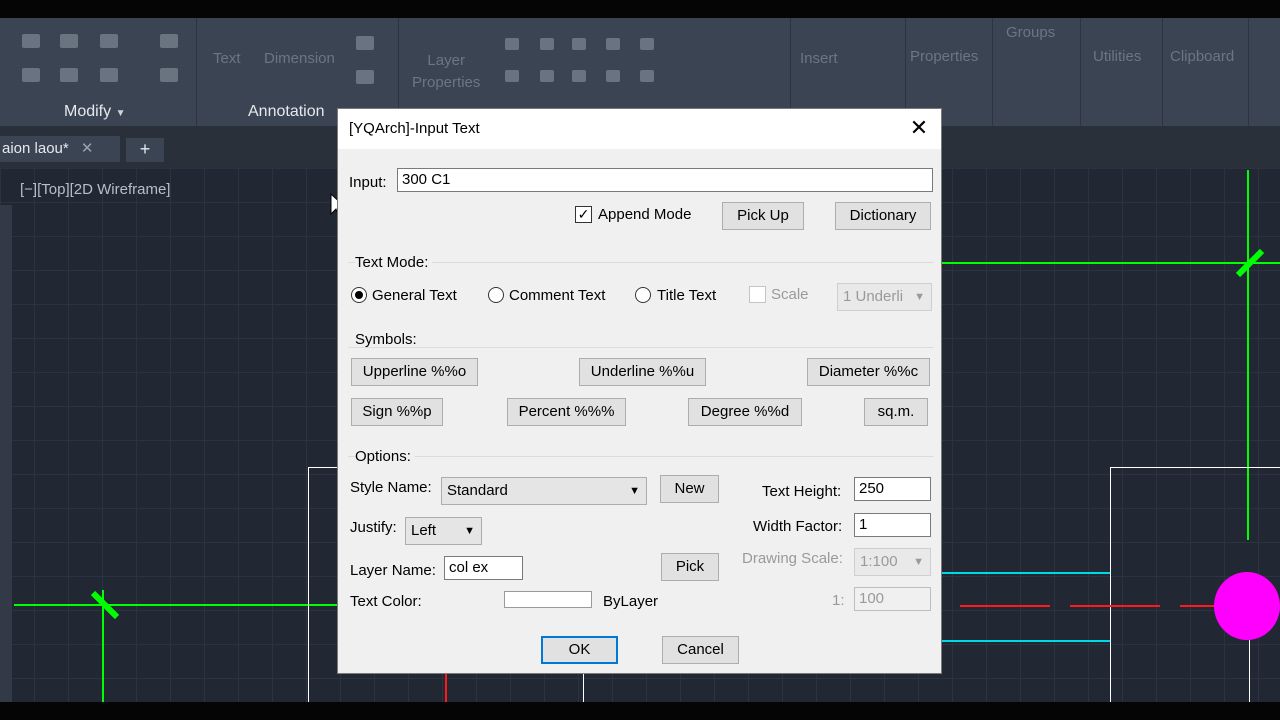  What do you see at coordinates (386, 339) in the screenshot?
I see `symbols-label: Symbols:` at bounding box center [386, 339].